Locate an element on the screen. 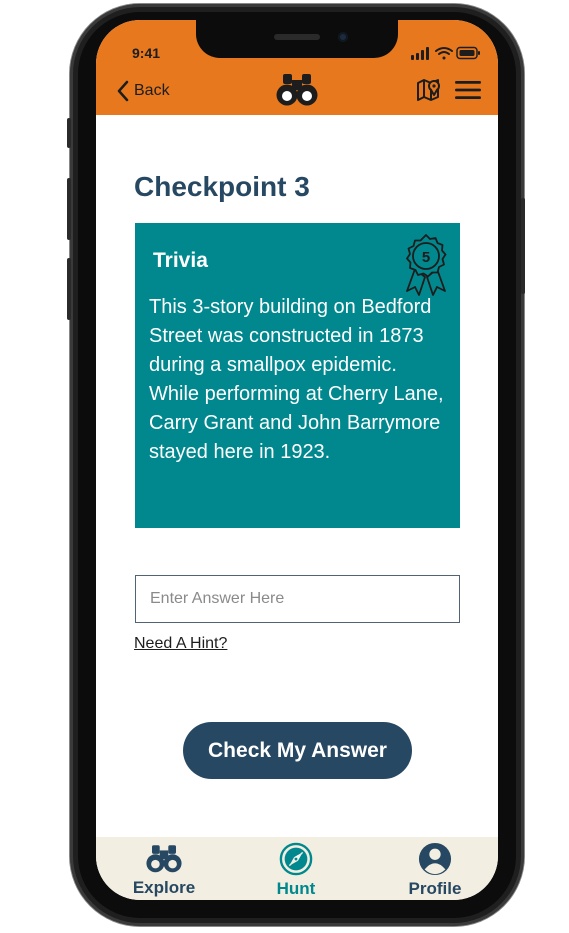  wifi-icon is located at coordinates (444, 53).